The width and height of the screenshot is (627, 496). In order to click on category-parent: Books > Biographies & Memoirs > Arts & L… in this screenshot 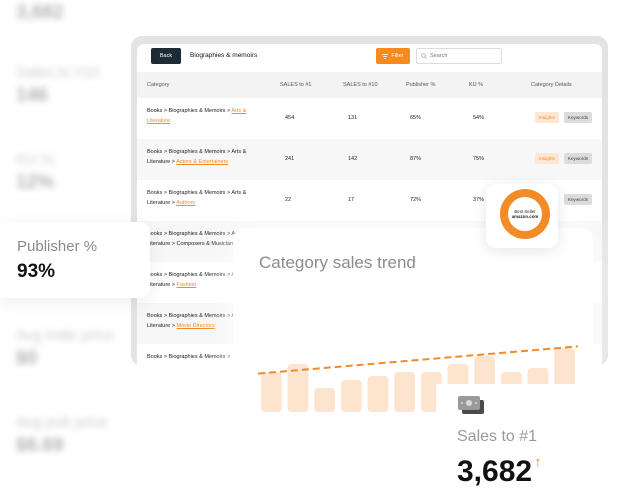, I will do `click(197, 198)`.